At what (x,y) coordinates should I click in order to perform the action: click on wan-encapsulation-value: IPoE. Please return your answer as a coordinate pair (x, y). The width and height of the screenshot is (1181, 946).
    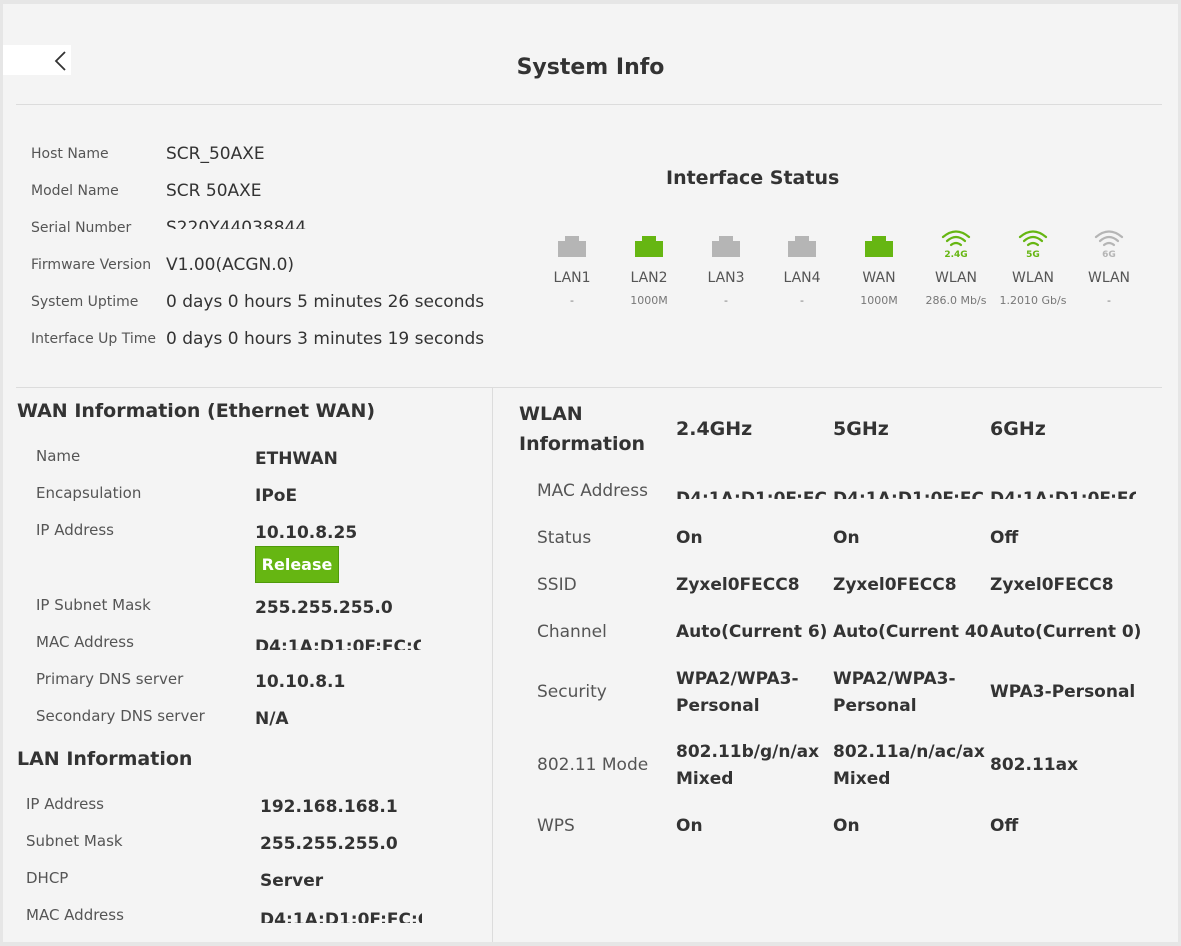
    Looking at the image, I should click on (276, 496).